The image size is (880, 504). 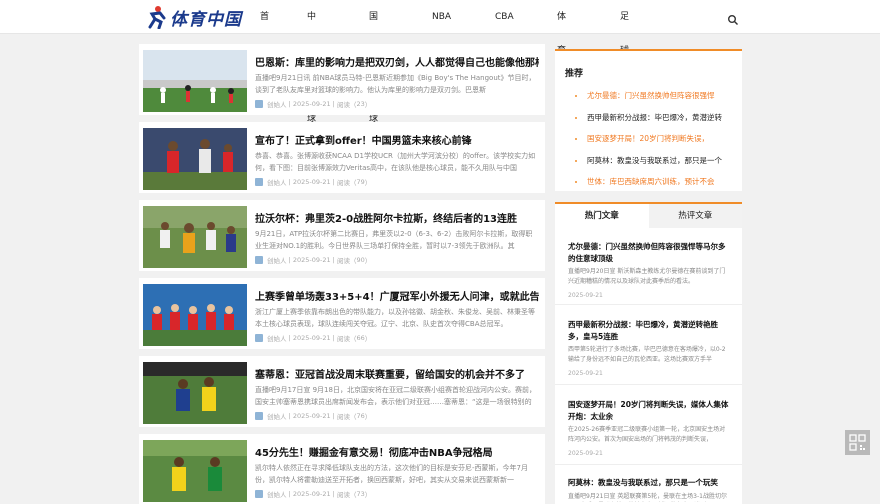 I want to click on article-meta: 创始人 | 2025-09-21 | 阅读（66）, so click(x=313, y=338).